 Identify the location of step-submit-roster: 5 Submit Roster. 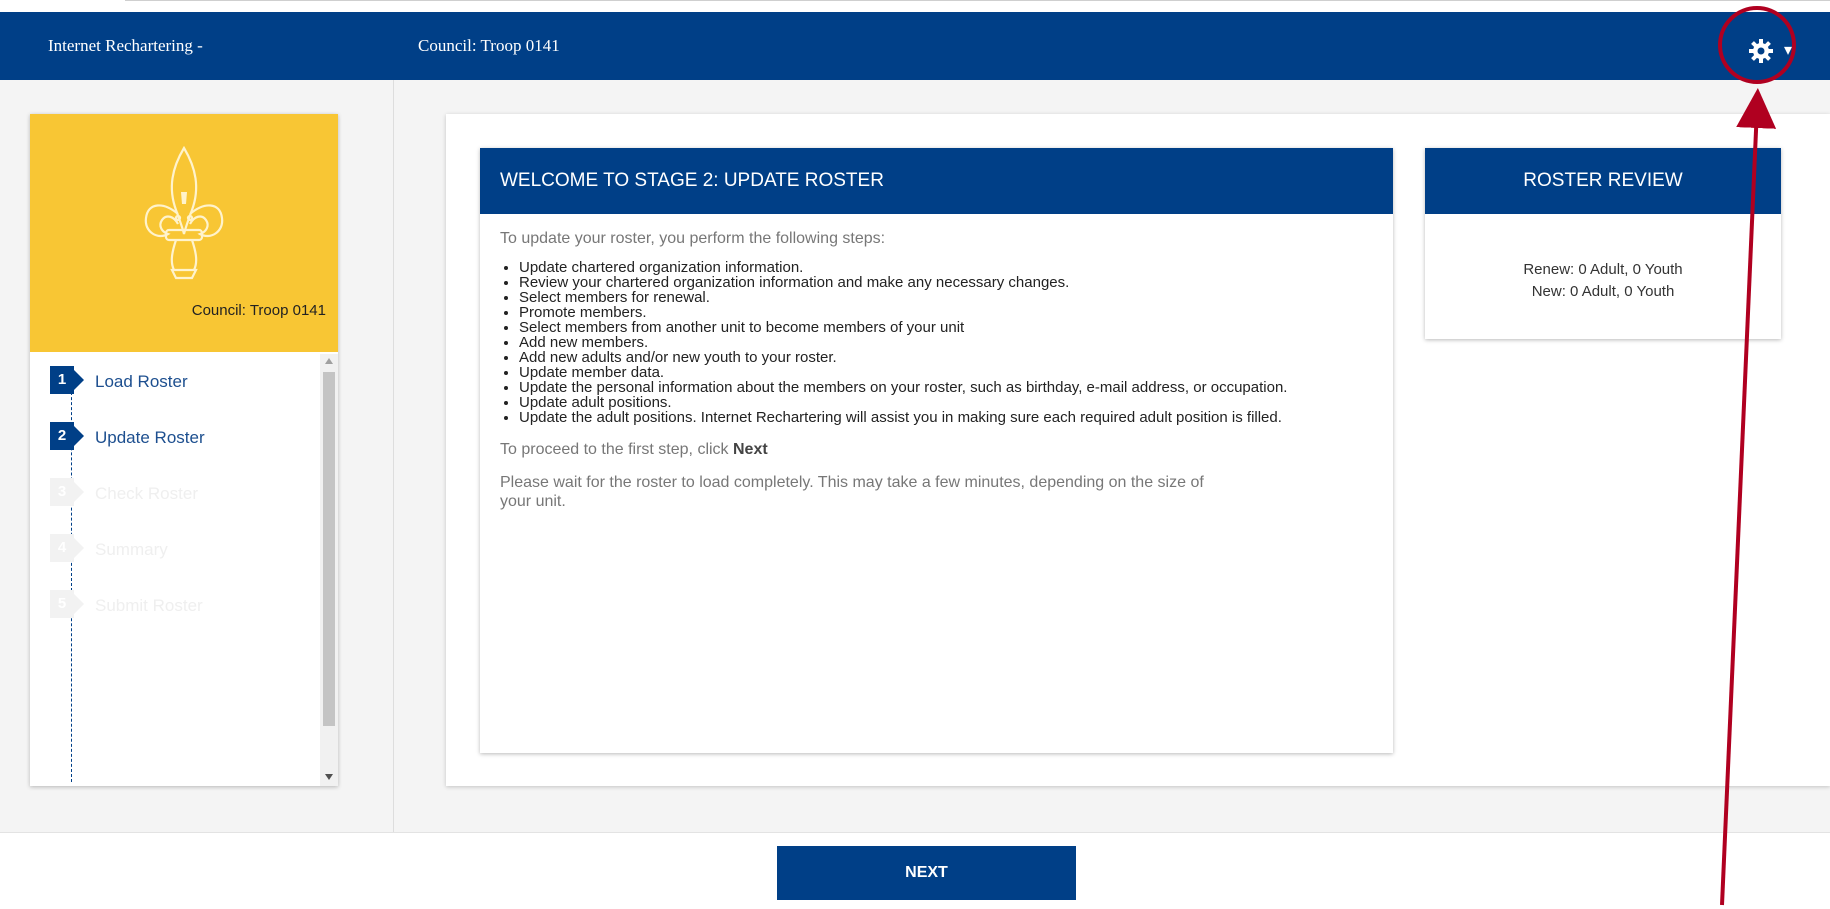
(175, 604).